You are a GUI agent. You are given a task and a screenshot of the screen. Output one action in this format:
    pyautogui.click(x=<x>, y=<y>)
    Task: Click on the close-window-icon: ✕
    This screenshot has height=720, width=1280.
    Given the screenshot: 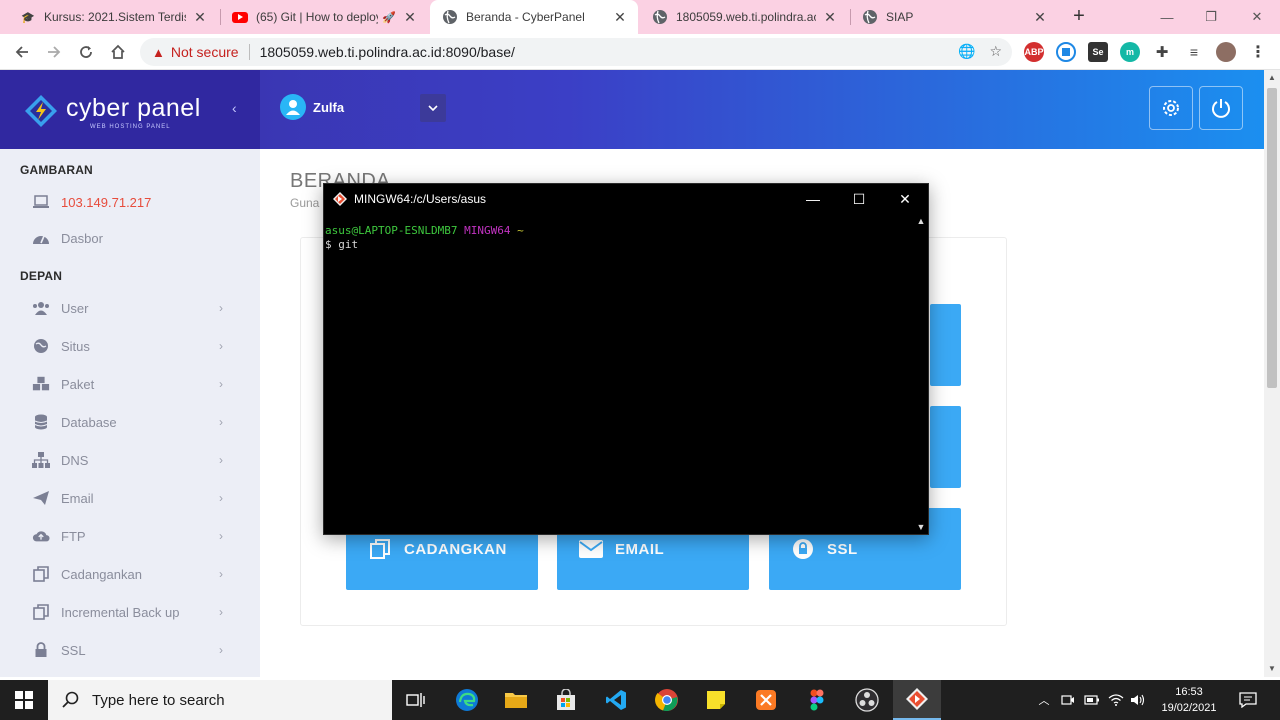 What is the action you would take?
    pyautogui.click(x=1257, y=17)
    